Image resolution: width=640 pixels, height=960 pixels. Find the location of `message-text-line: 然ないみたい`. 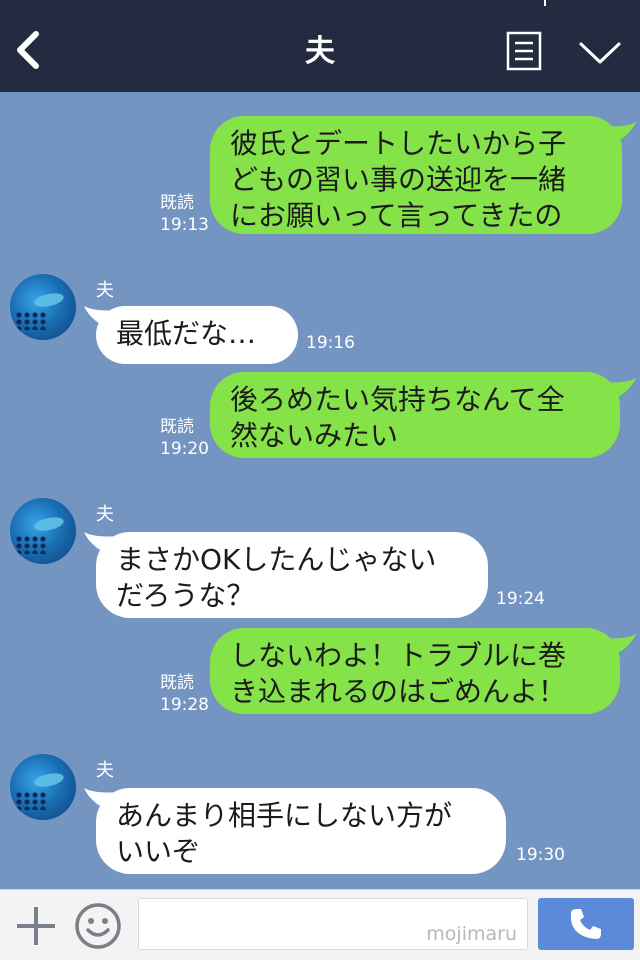

message-text-line: 然ないみたい is located at coordinates (314, 435).